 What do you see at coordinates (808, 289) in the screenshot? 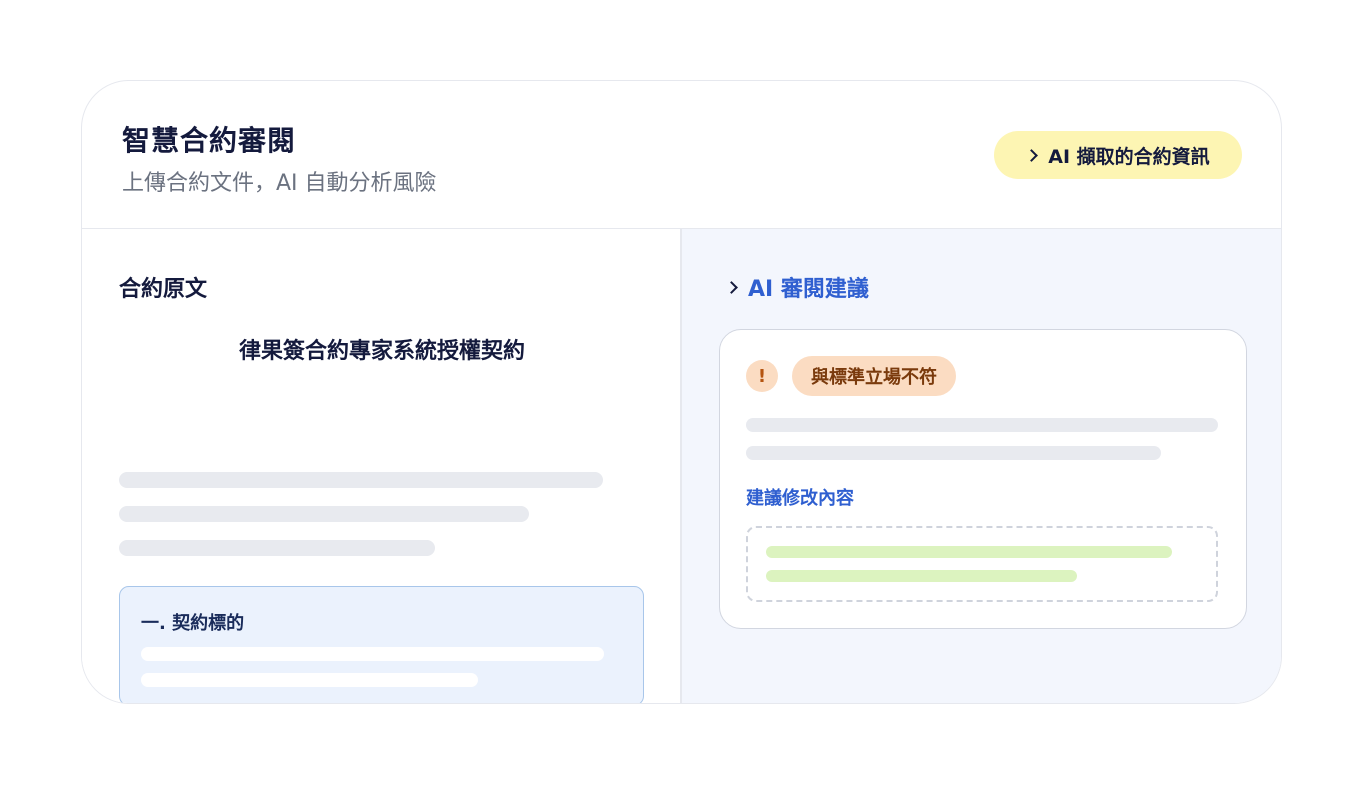
I see `ai-review-heading-label: AI 審閱建議` at bounding box center [808, 289].